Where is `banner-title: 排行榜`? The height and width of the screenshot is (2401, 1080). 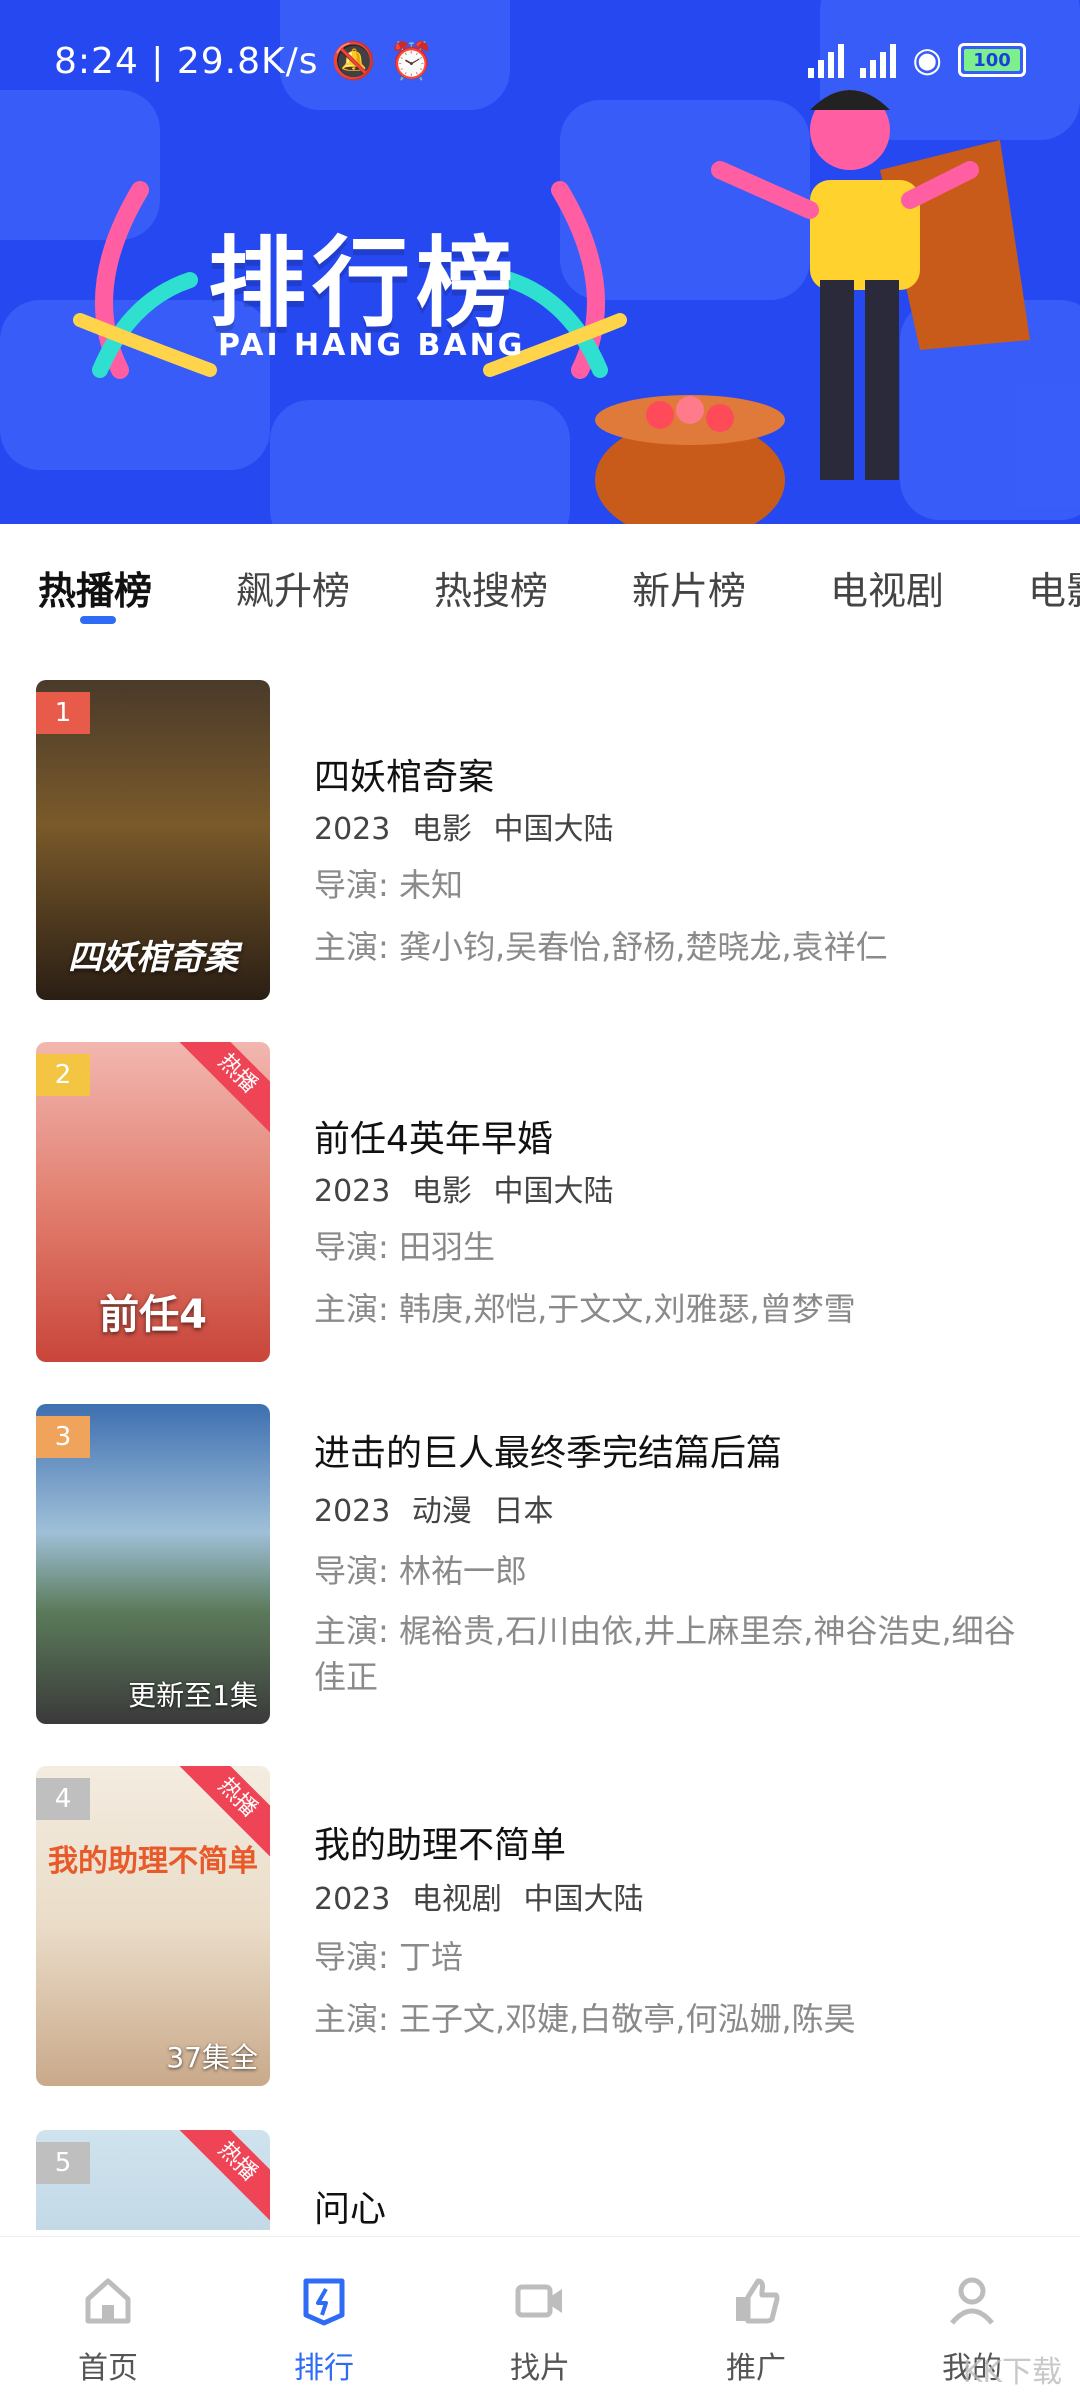
banner-title: 排行榜 is located at coordinates (364, 284).